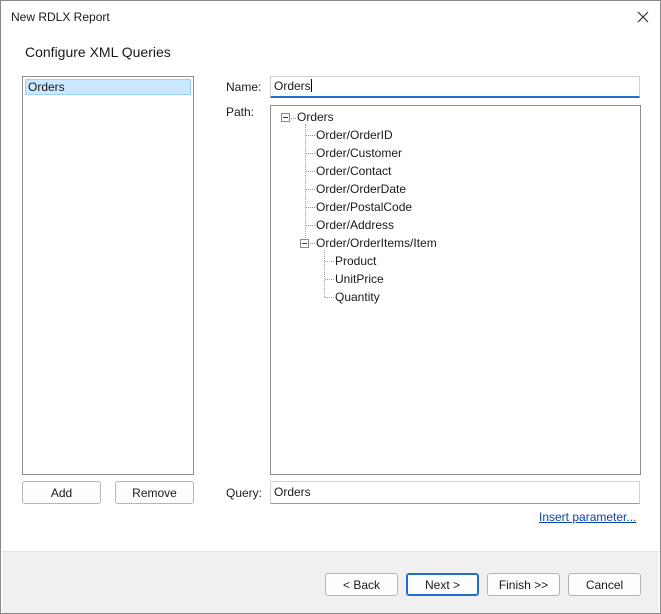 The image size is (661, 614). What do you see at coordinates (361, 584) in the screenshot?
I see `back-button: < Back` at bounding box center [361, 584].